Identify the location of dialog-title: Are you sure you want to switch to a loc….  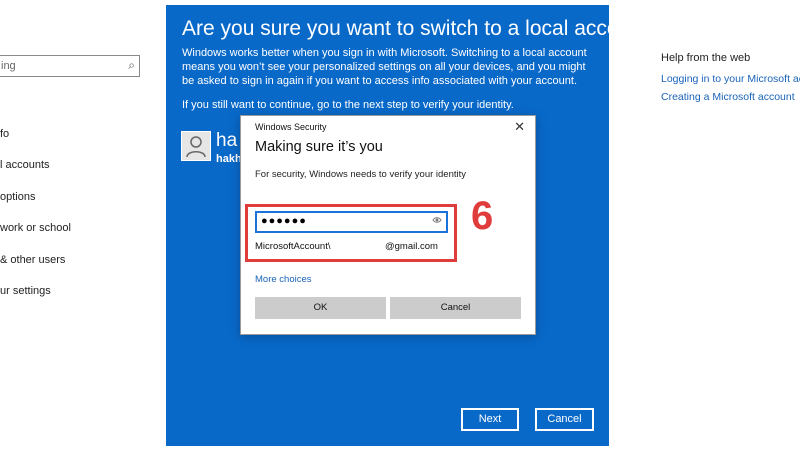
(421, 28).